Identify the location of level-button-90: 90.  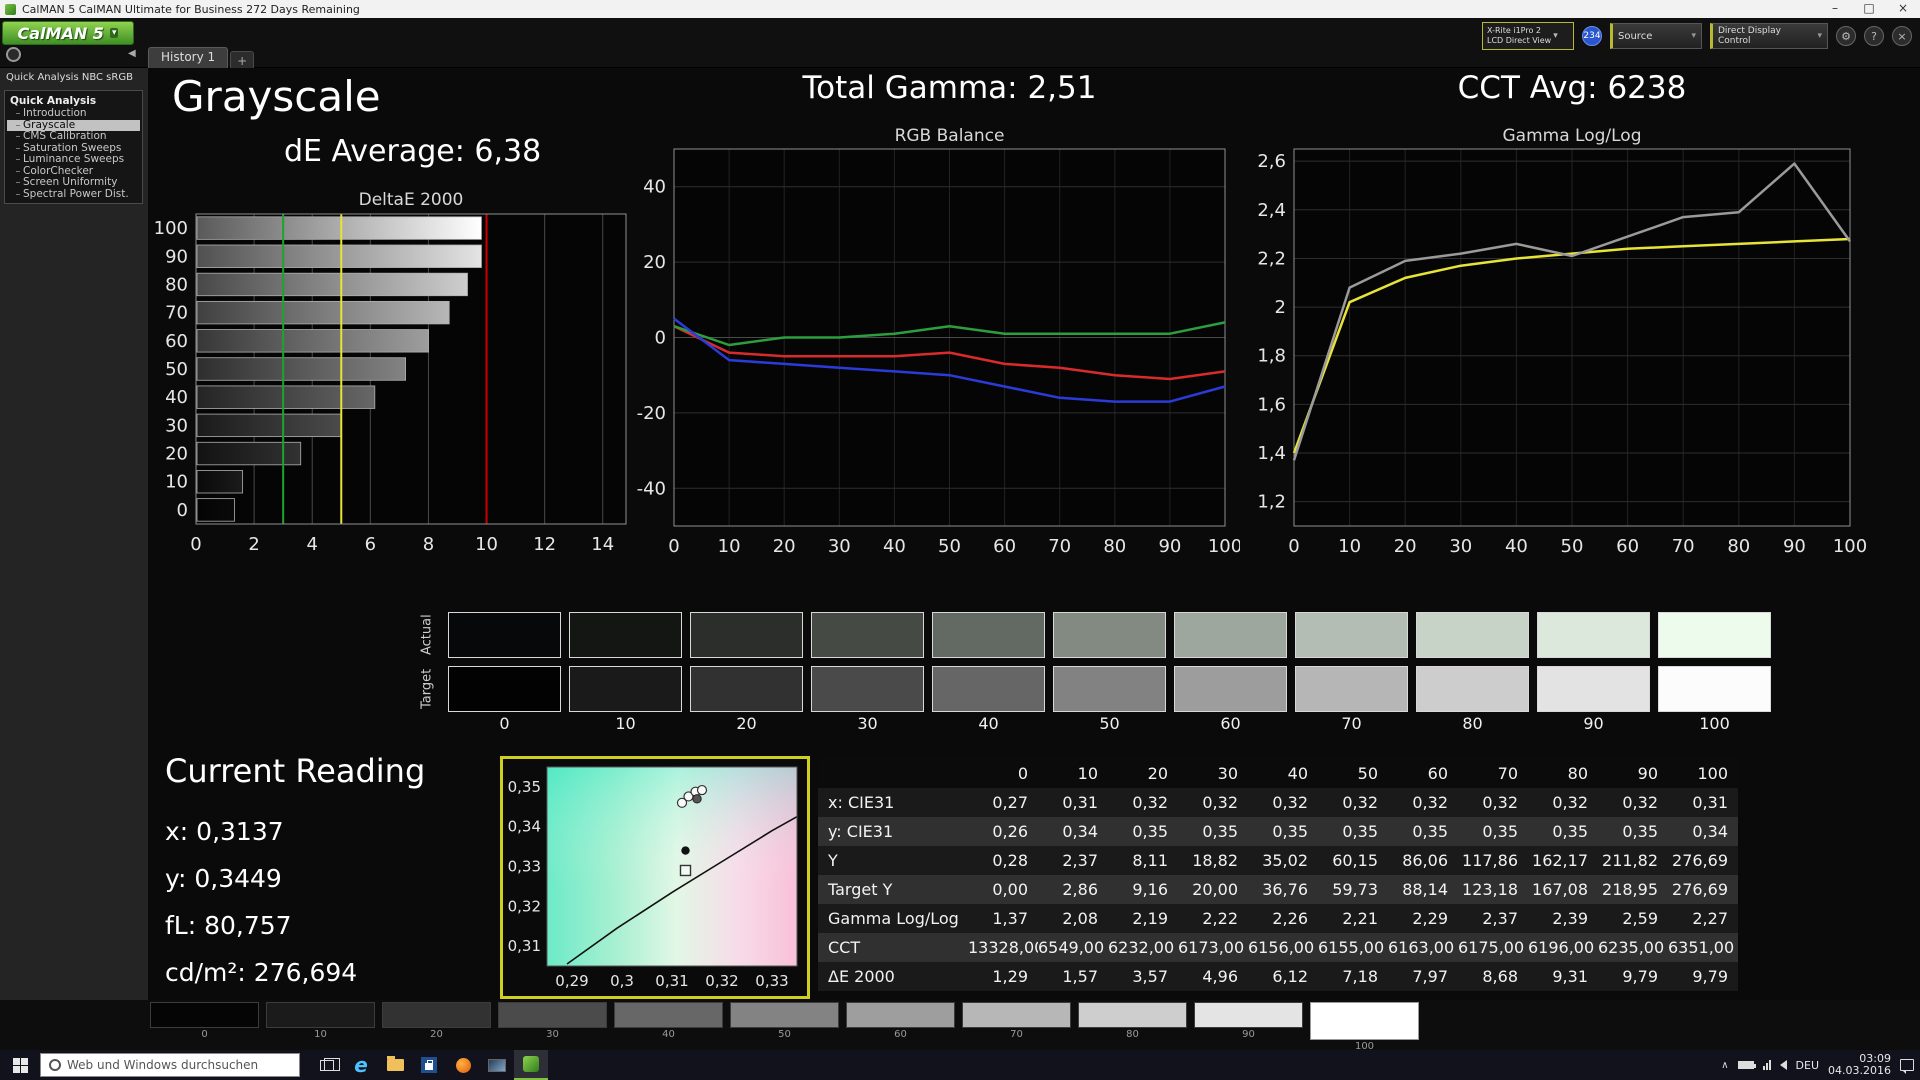
(1248, 1021).